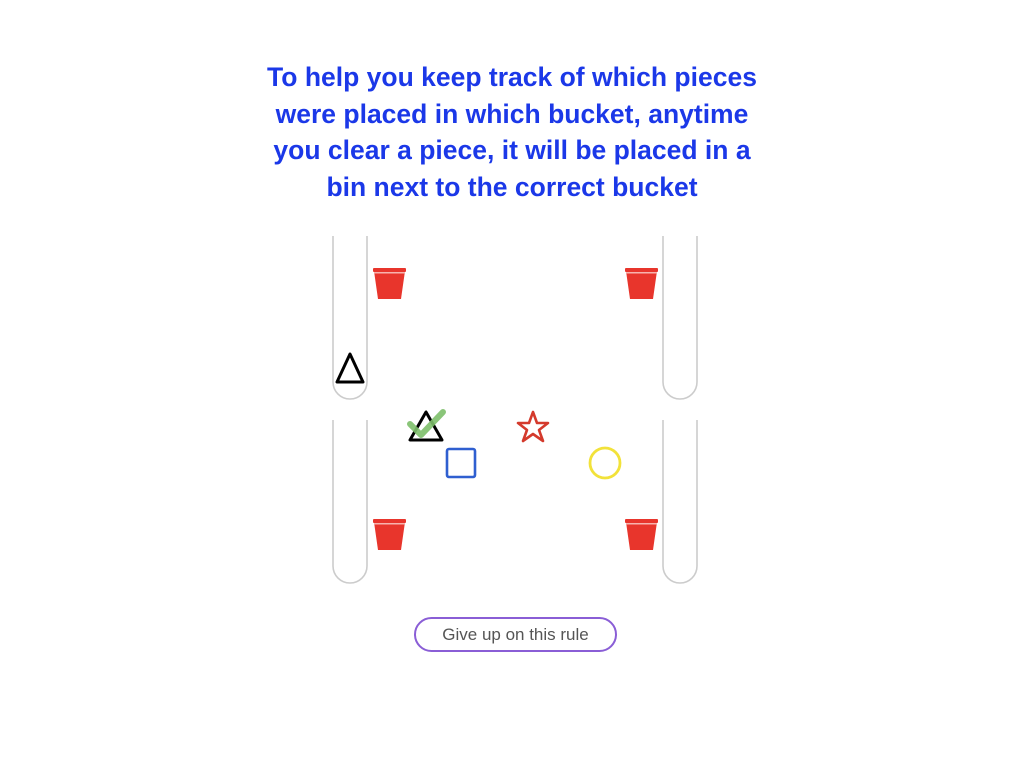 Image resolution: width=1024 pixels, height=768 pixels. What do you see at coordinates (350, 368) in the screenshot?
I see `cleared-triangle-piece` at bounding box center [350, 368].